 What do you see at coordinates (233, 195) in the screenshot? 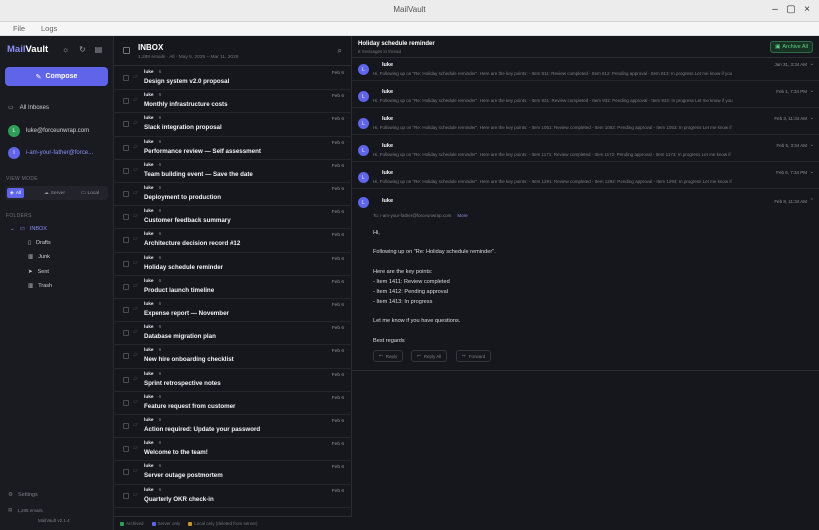
I see `table-row: ▱ luke 6 Deployment to production Feb 6` at bounding box center [233, 195].